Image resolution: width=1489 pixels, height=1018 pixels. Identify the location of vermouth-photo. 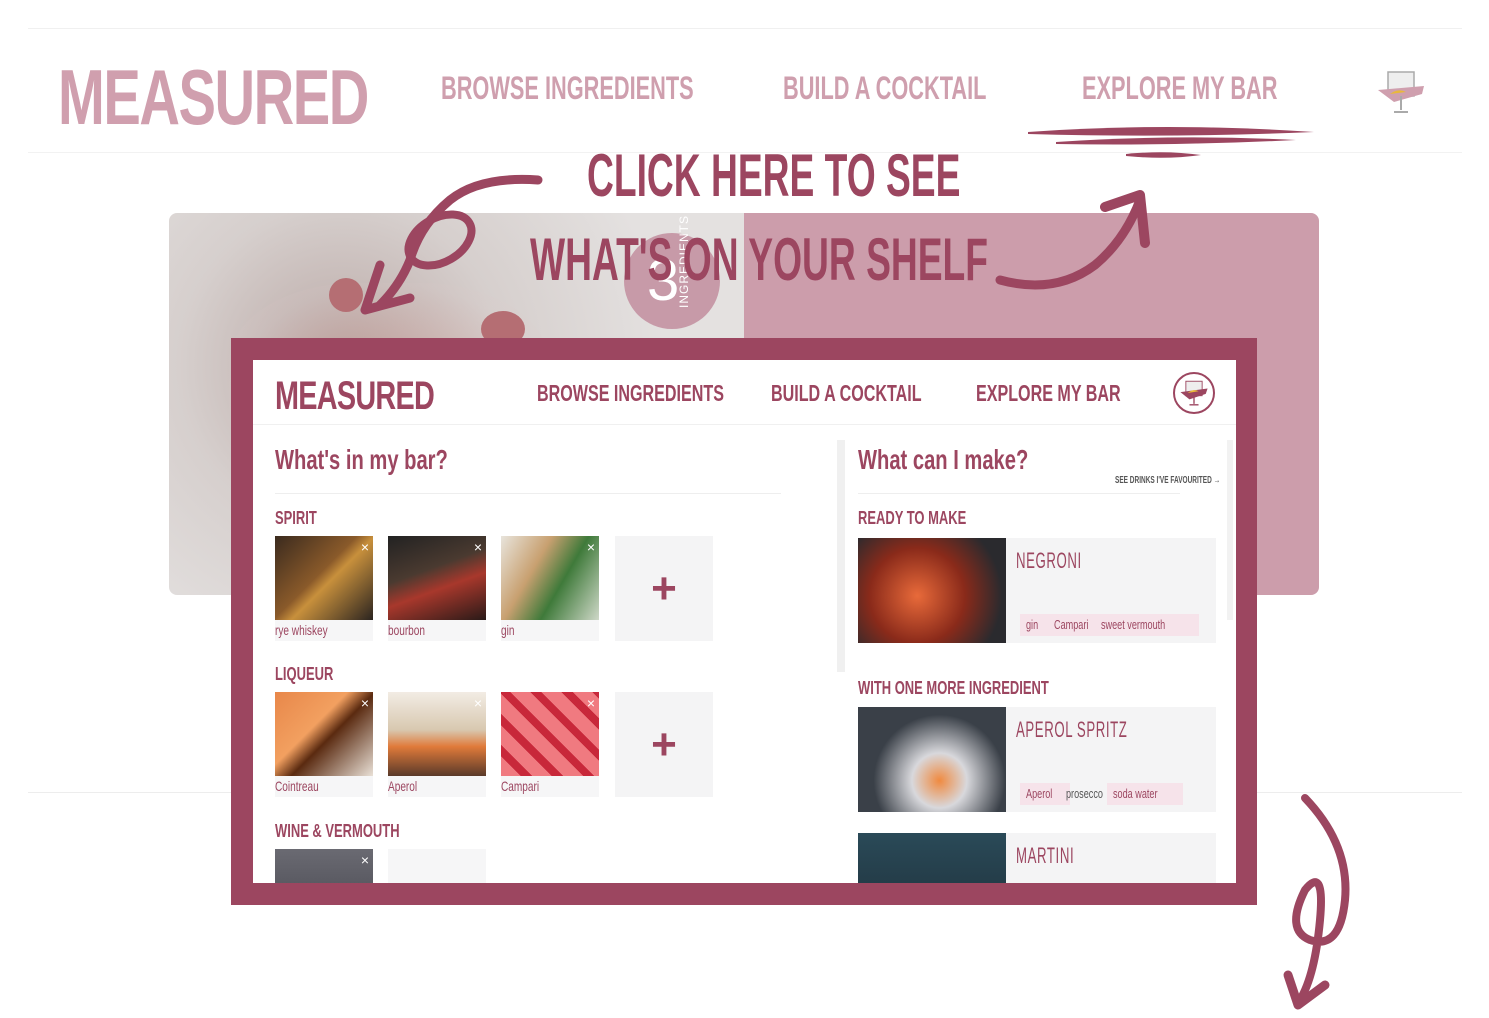
(324, 866).